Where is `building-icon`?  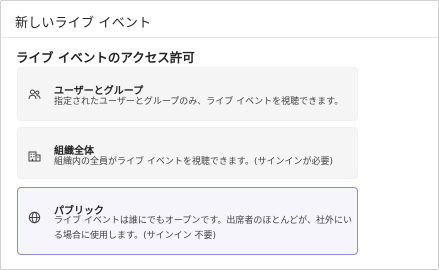 building-icon is located at coordinates (34, 155).